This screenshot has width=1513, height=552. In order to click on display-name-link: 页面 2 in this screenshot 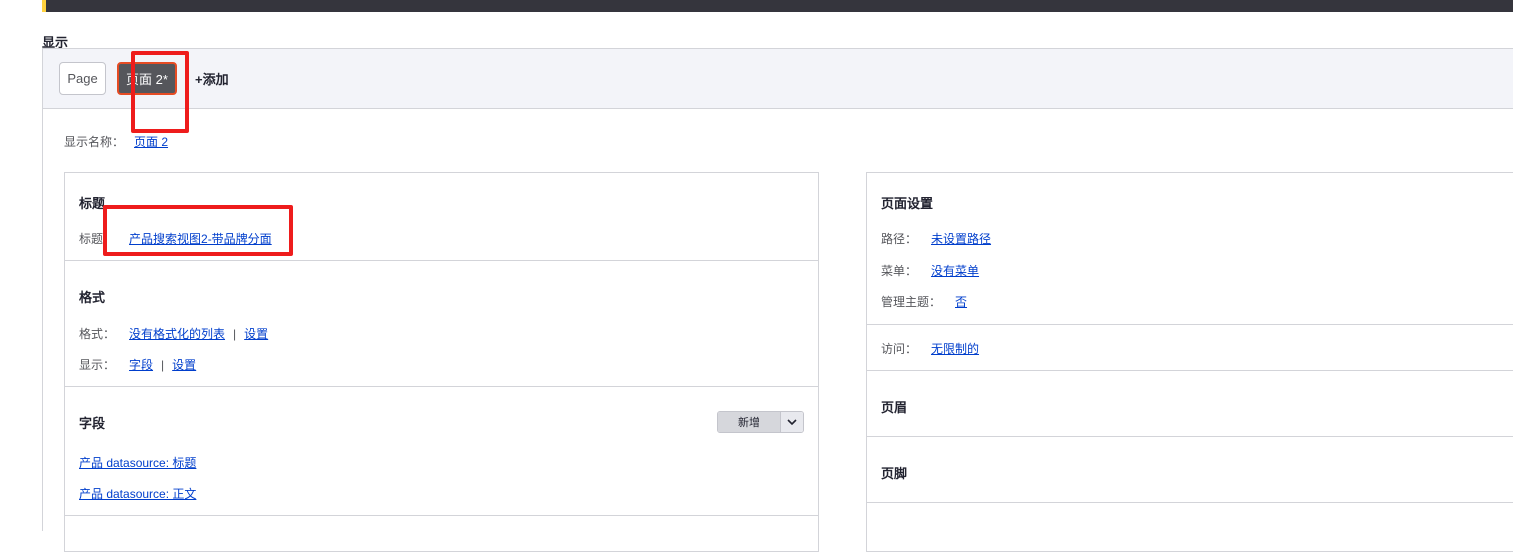, I will do `click(151, 142)`.